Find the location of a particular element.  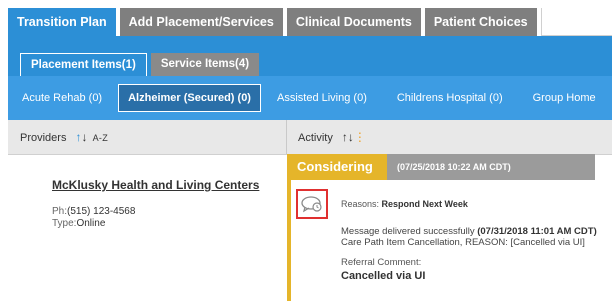

message-text: Message delivered successfully is located at coordinates (408, 231).